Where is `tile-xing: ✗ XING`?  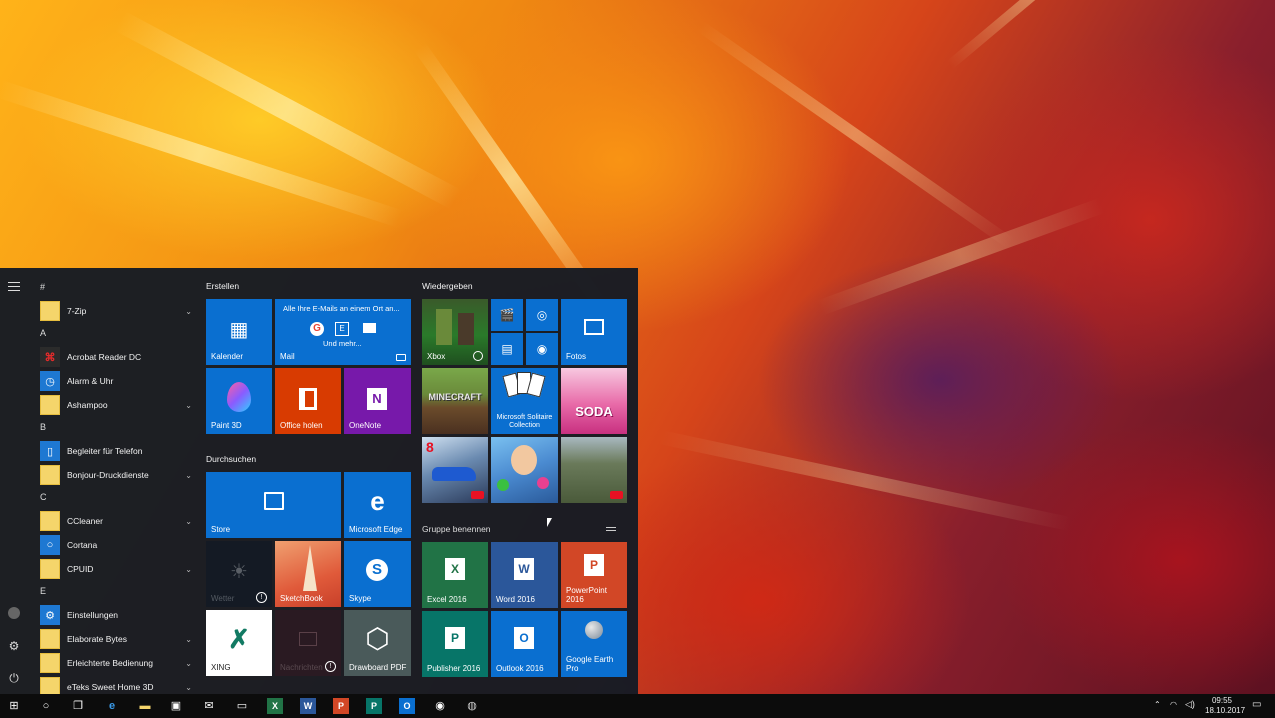
tile-xing: ✗ XING is located at coordinates (239, 643).